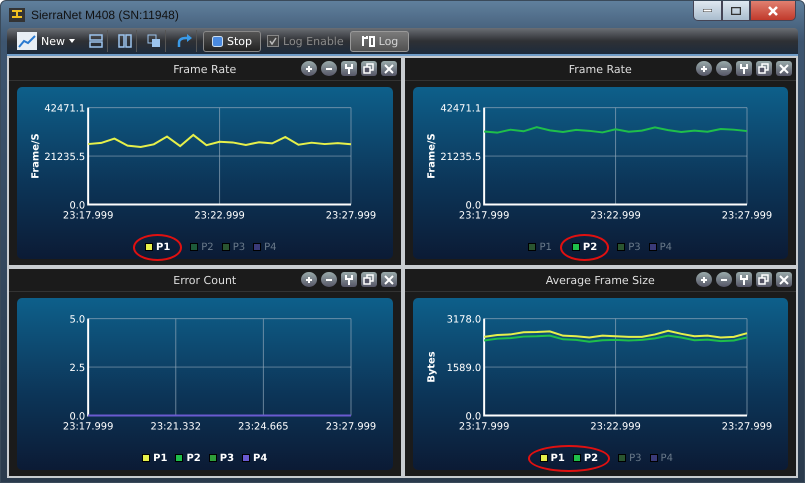  I want to click on line-chart-icon, so click(27, 41).